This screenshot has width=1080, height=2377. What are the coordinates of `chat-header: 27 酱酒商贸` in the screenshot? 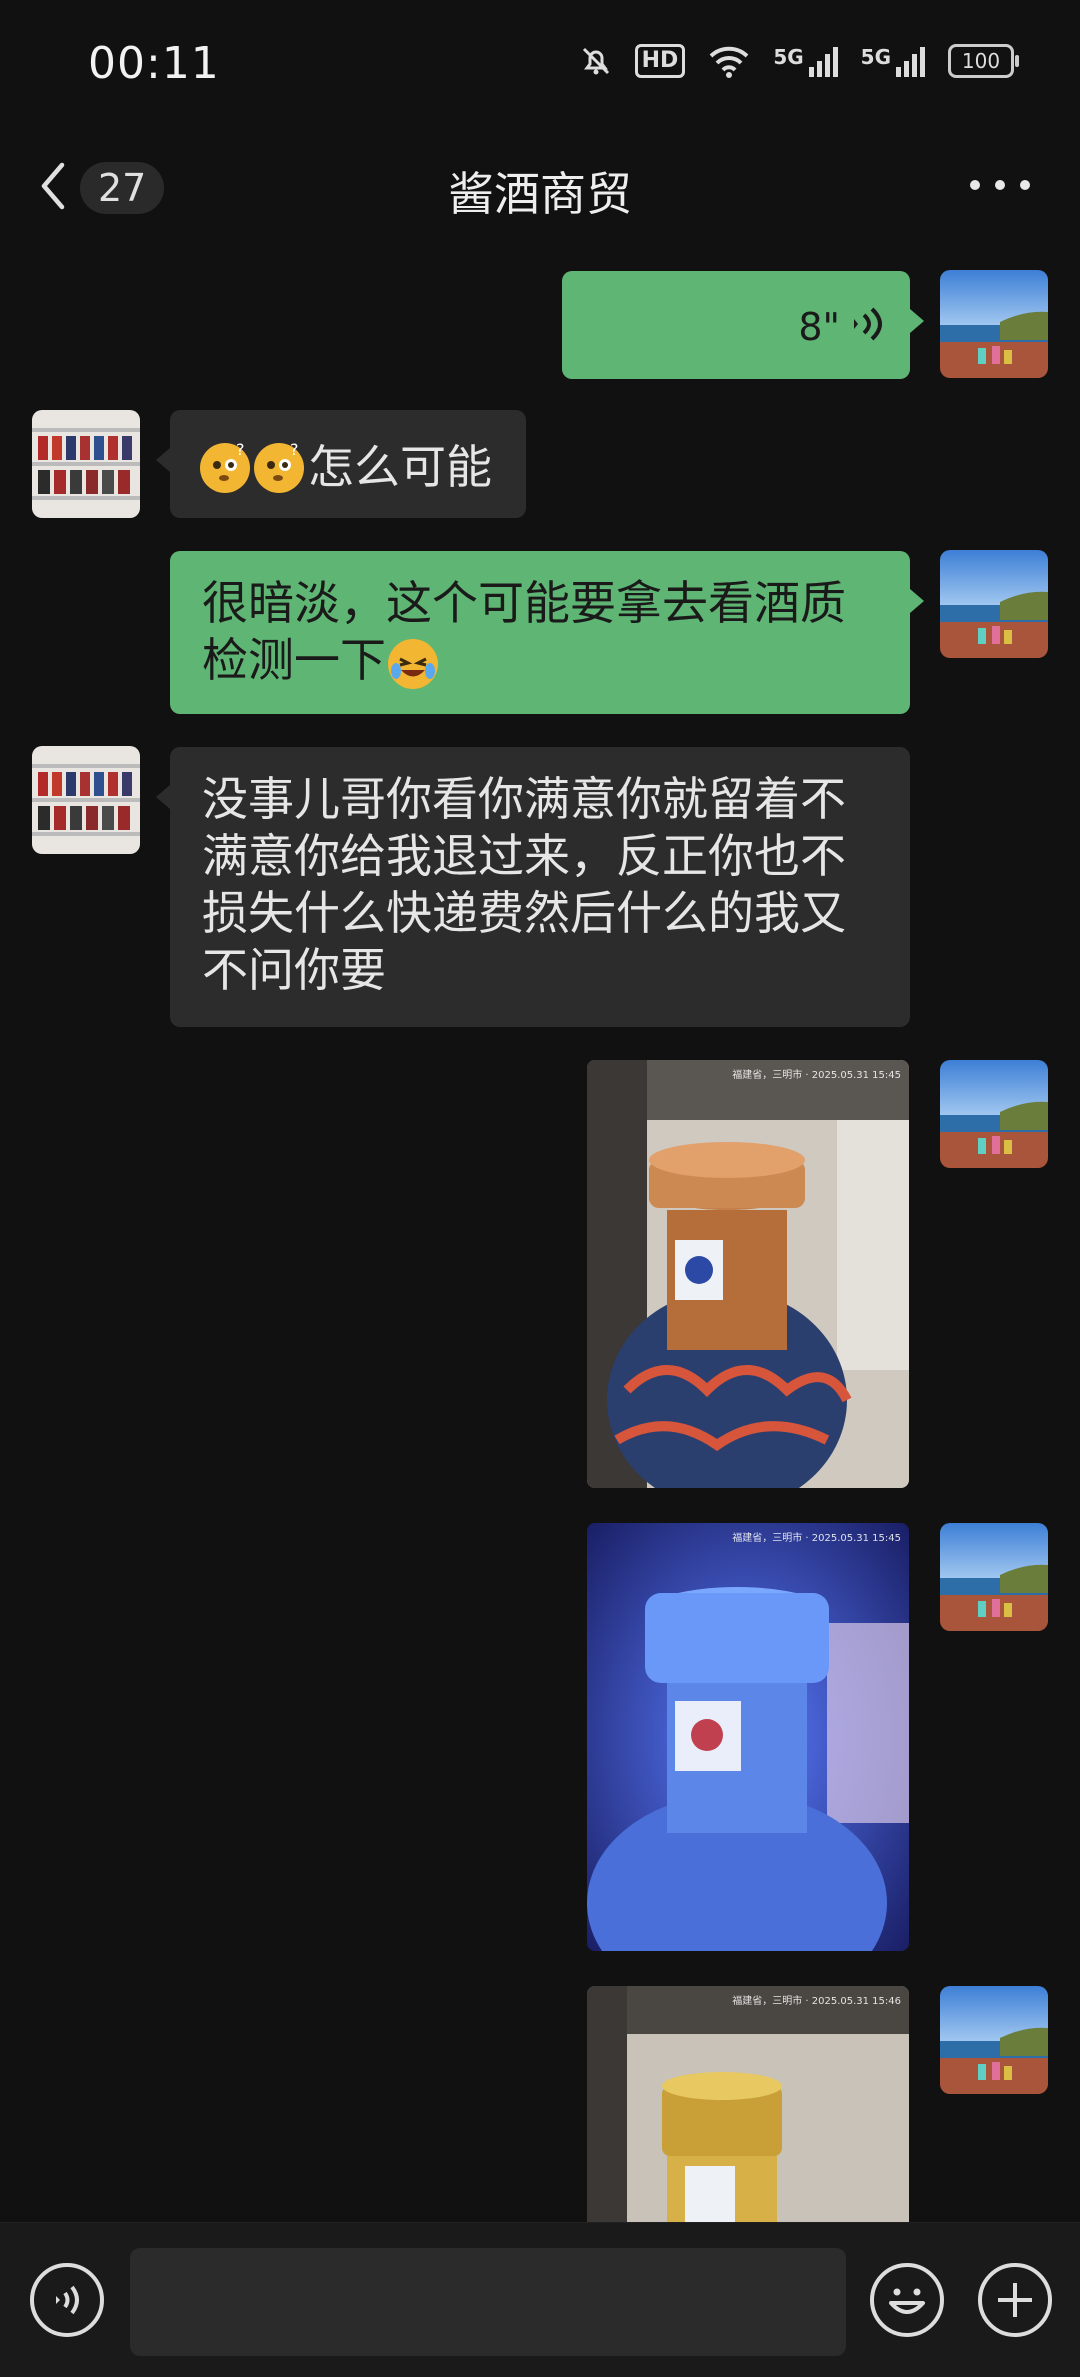 It's located at (540, 187).